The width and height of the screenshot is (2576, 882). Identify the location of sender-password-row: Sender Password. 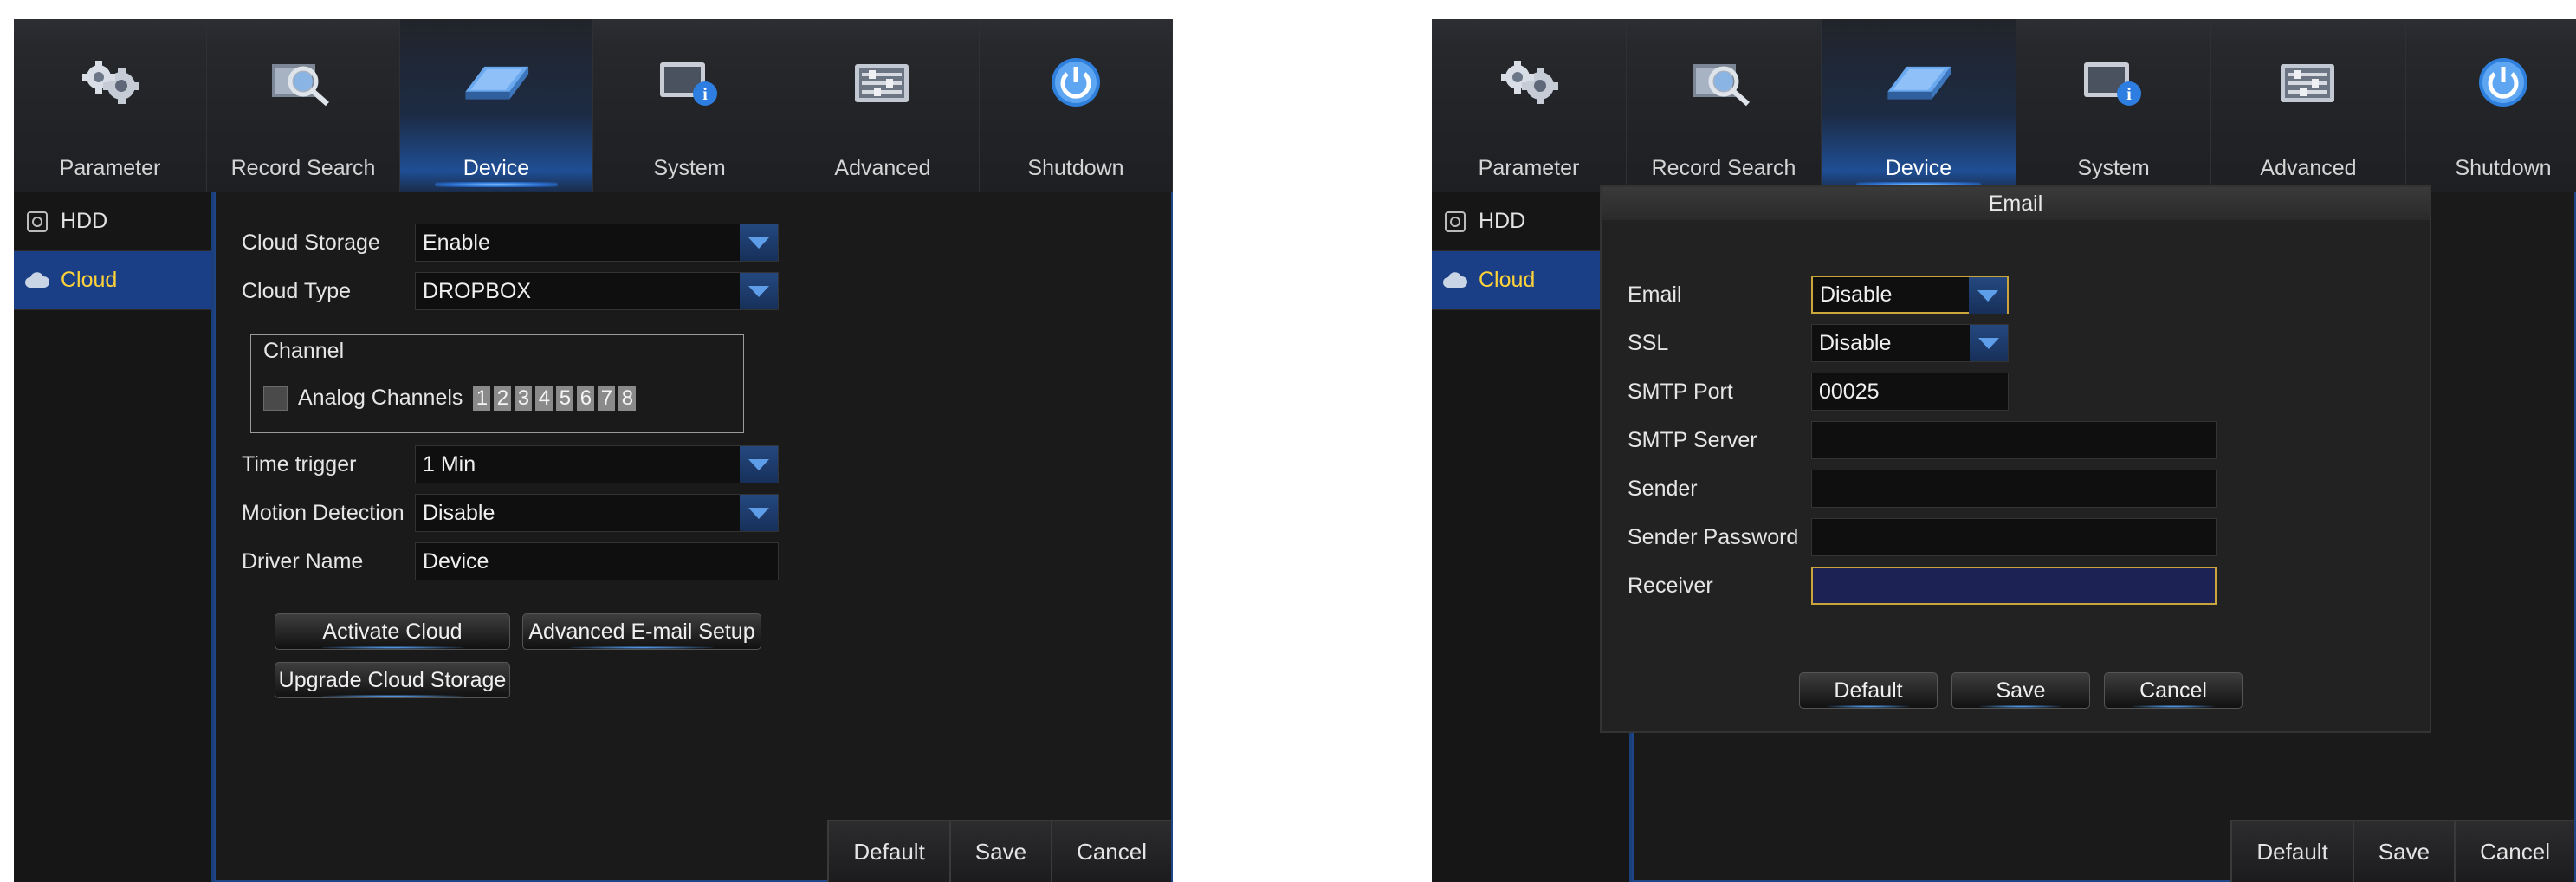
(1922, 537).